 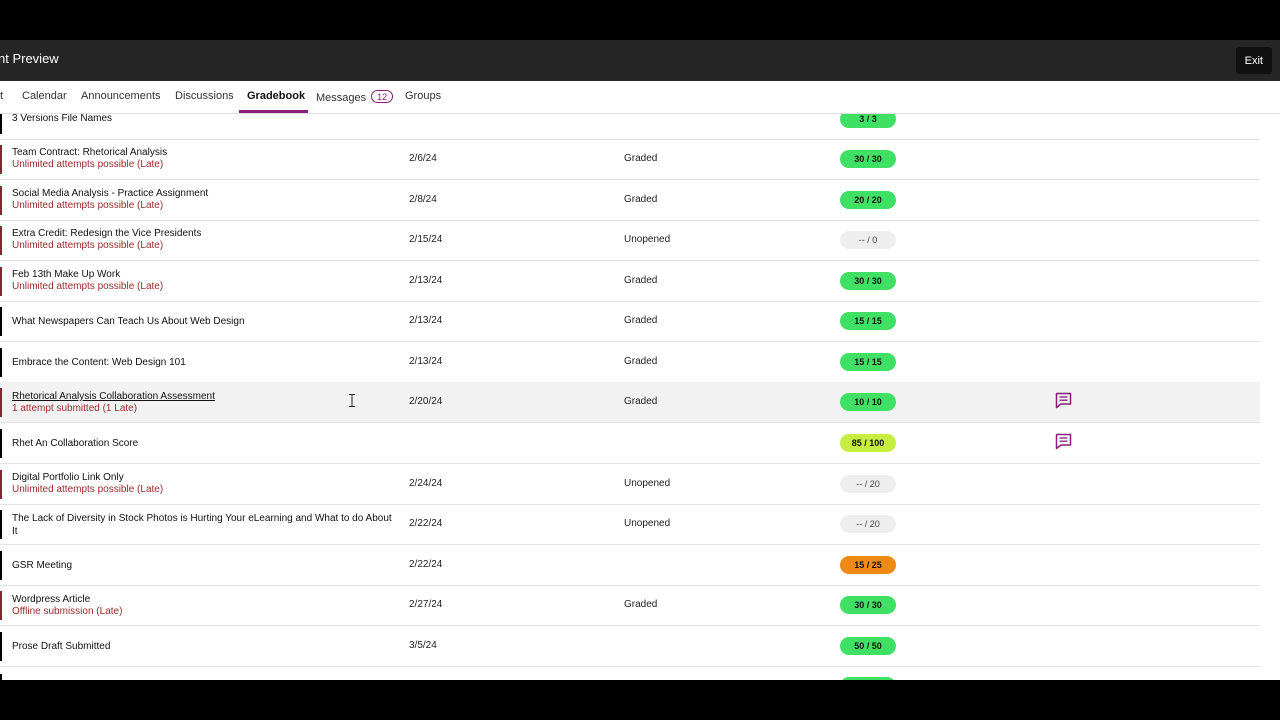 What do you see at coordinates (868, 402) in the screenshot?
I see `grade-pill: 10 / 10` at bounding box center [868, 402].